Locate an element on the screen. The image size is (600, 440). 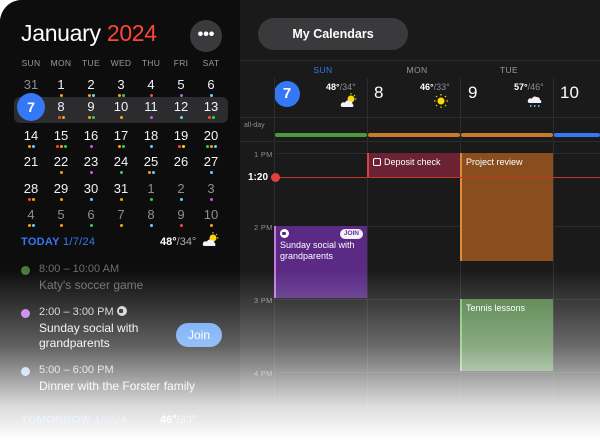
calendar-day: 7 is located at coordinates (121, 218).